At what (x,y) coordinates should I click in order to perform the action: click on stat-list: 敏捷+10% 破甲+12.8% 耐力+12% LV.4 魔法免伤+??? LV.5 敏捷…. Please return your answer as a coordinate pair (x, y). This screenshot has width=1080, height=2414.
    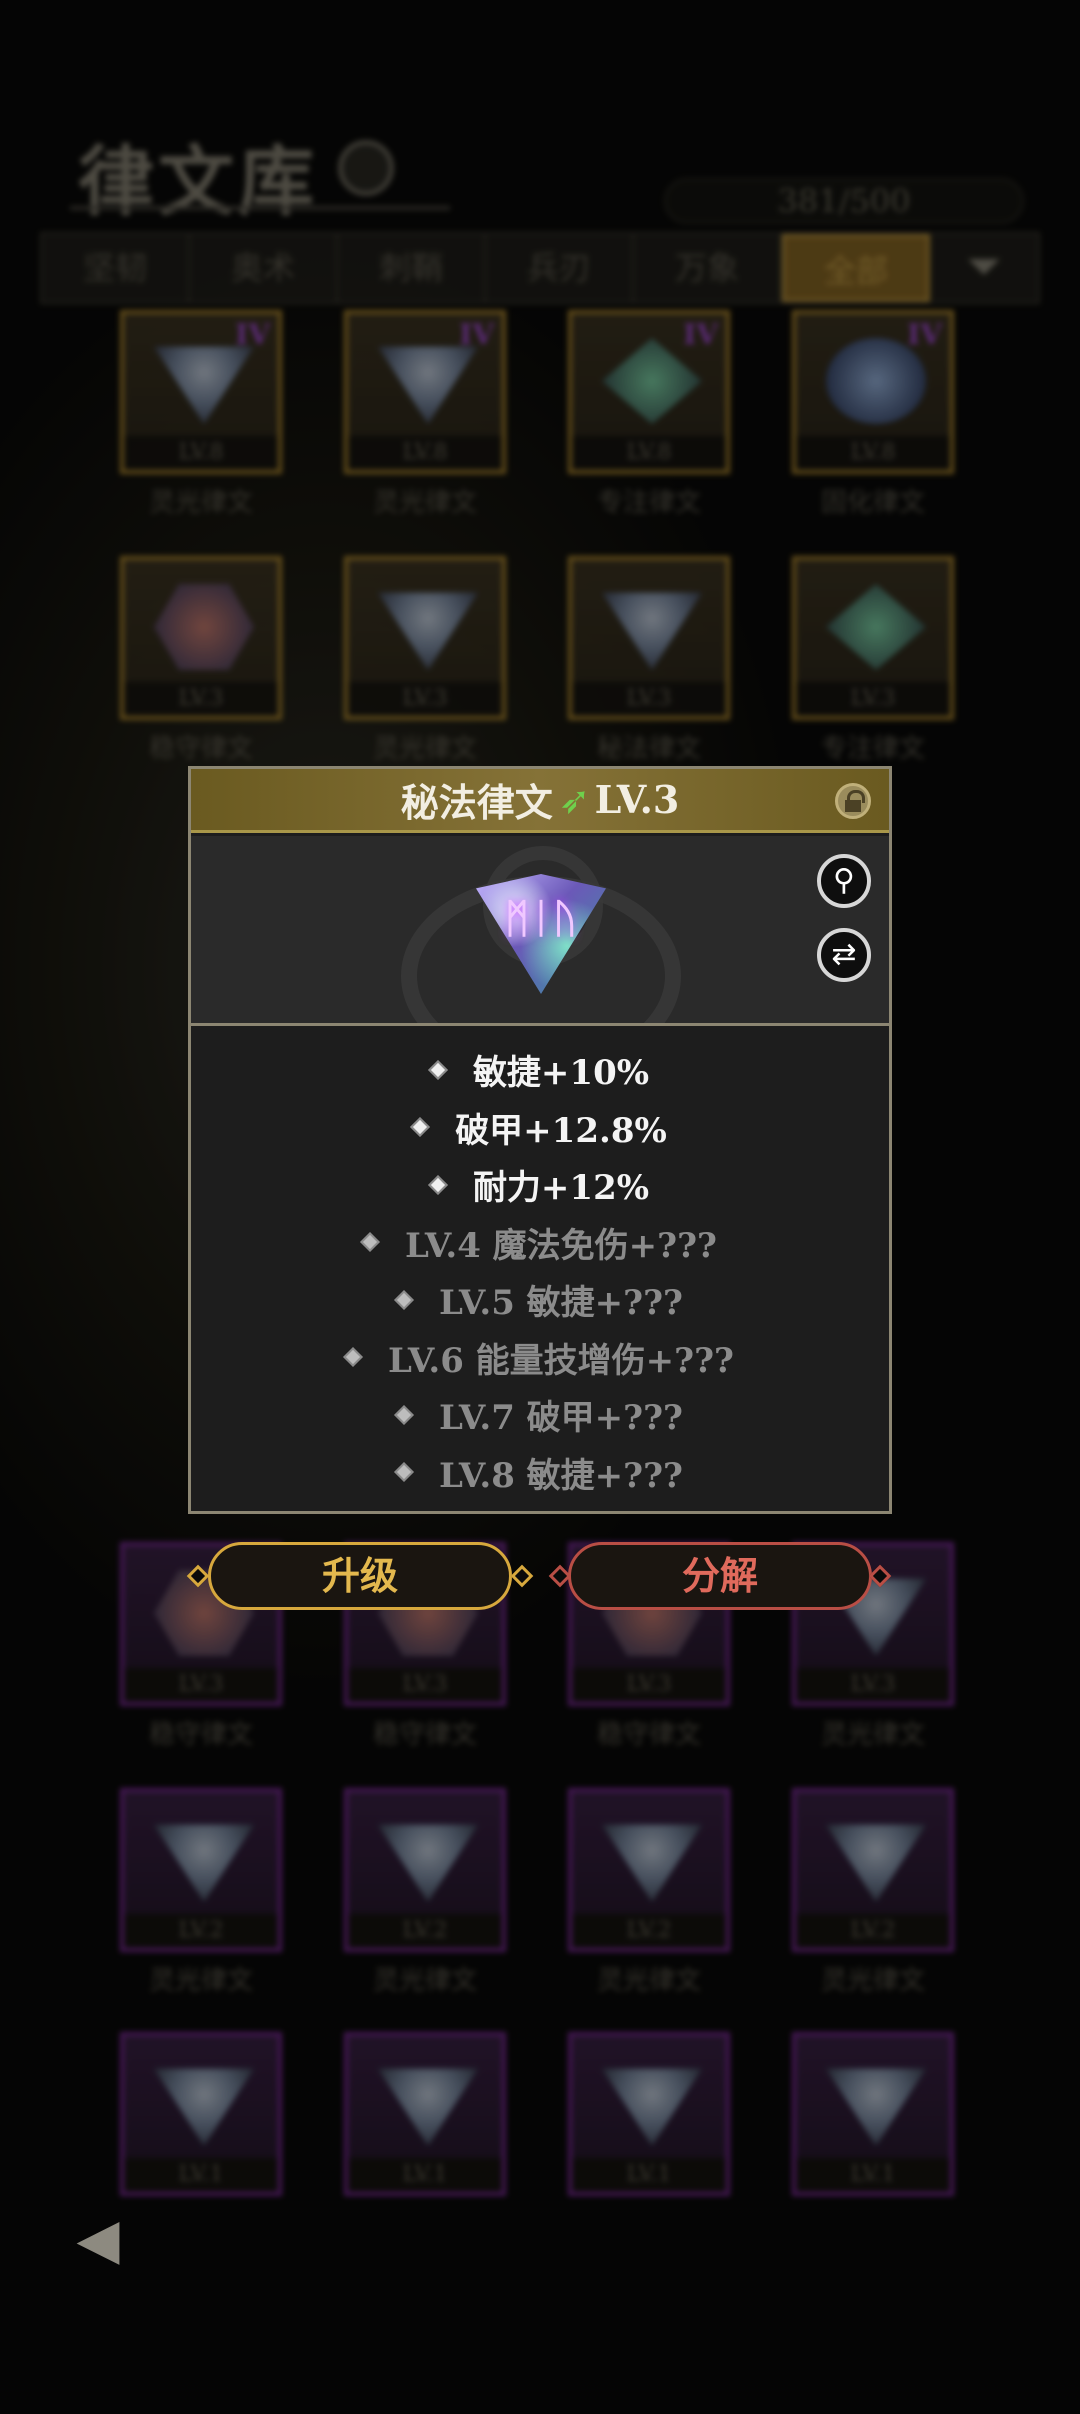
    Looking at the image, I should click on (540, 1271).